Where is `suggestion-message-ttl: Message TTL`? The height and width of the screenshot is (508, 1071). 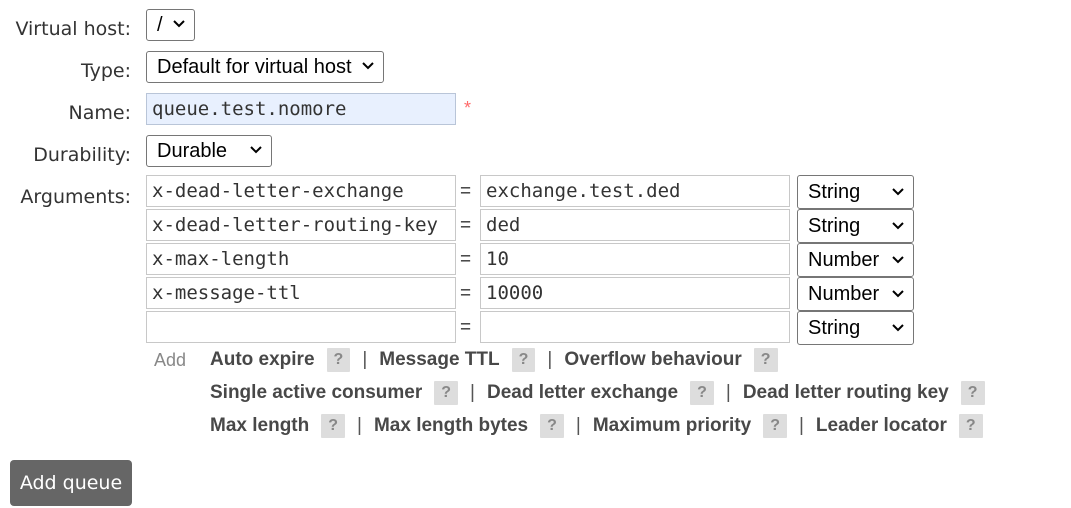
suggestion-message-ttl: Message TTL is located at coordinates (439, 360).